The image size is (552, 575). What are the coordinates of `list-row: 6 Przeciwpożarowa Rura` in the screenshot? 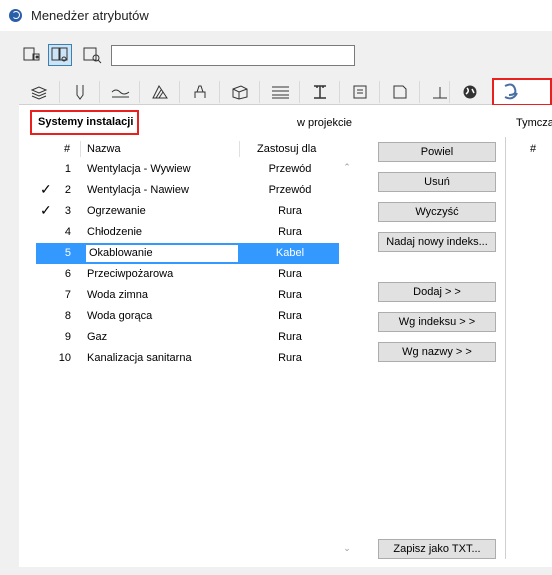 It's located at (187, 274).